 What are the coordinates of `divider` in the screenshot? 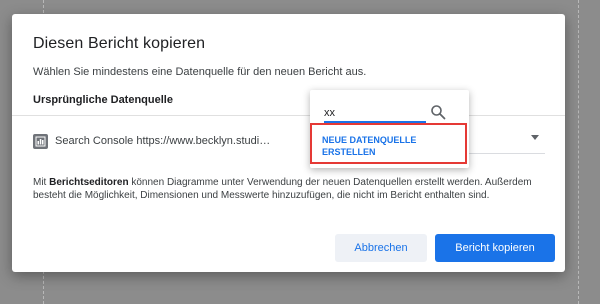 It's located at (288, 115).